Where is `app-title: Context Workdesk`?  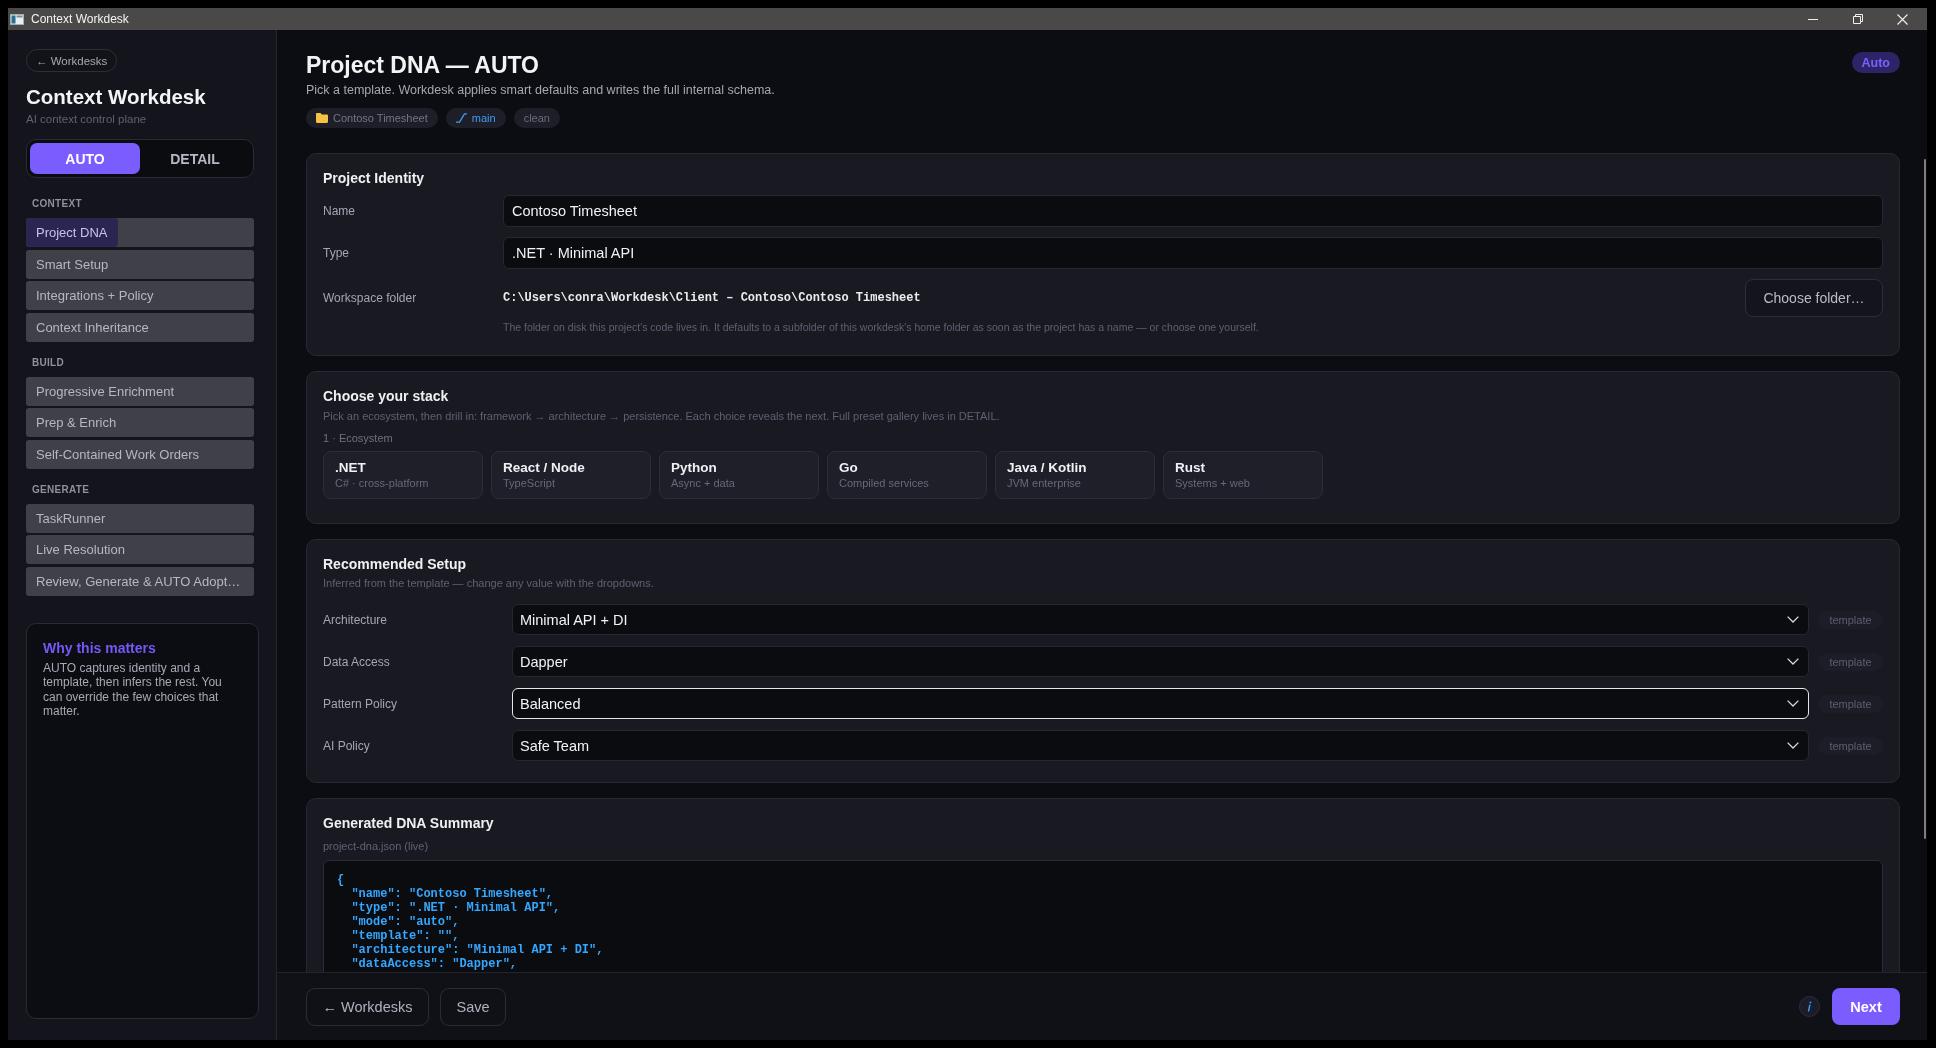 app-title: Context Workdesk is located at coordinates (116, 97).